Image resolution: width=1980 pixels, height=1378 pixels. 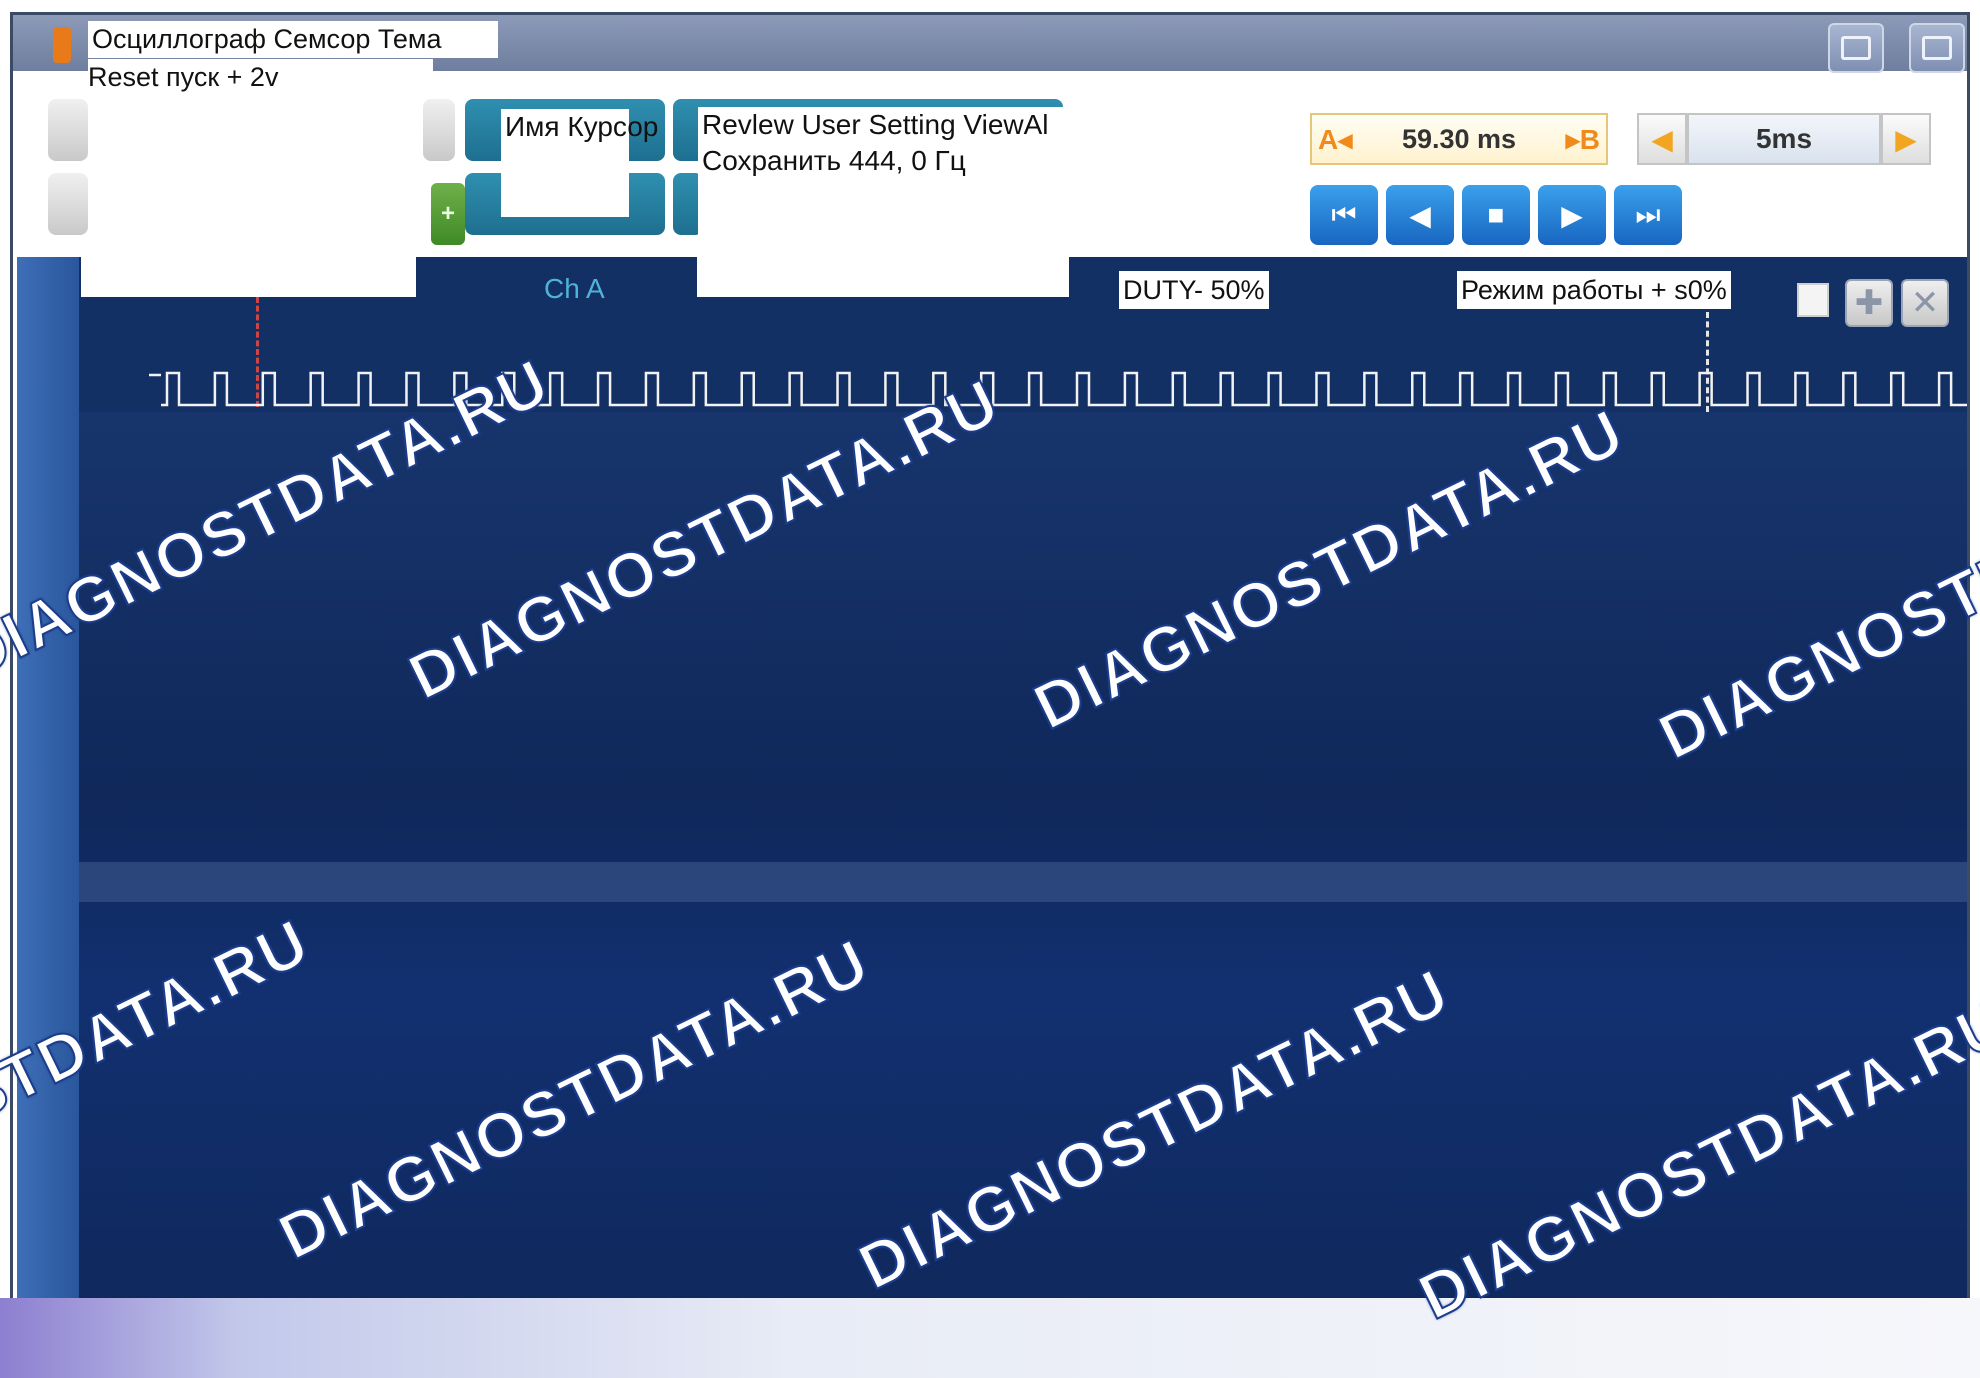 I want to click on menu-lines-icon, so click(x=1937, y=48).